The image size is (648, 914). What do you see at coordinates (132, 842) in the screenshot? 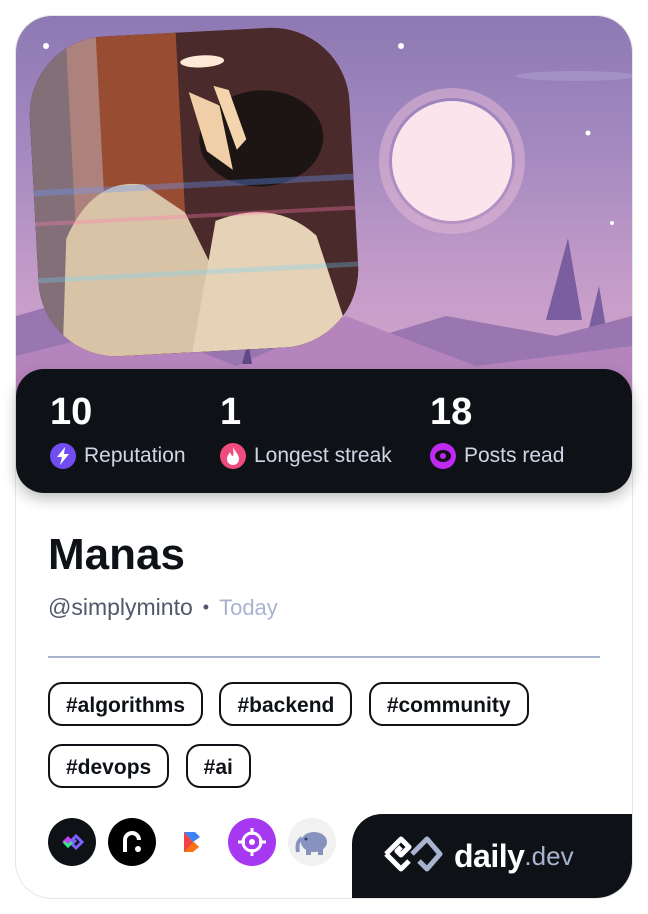
I see `r-source-icon` at bounding box center [132, 842].